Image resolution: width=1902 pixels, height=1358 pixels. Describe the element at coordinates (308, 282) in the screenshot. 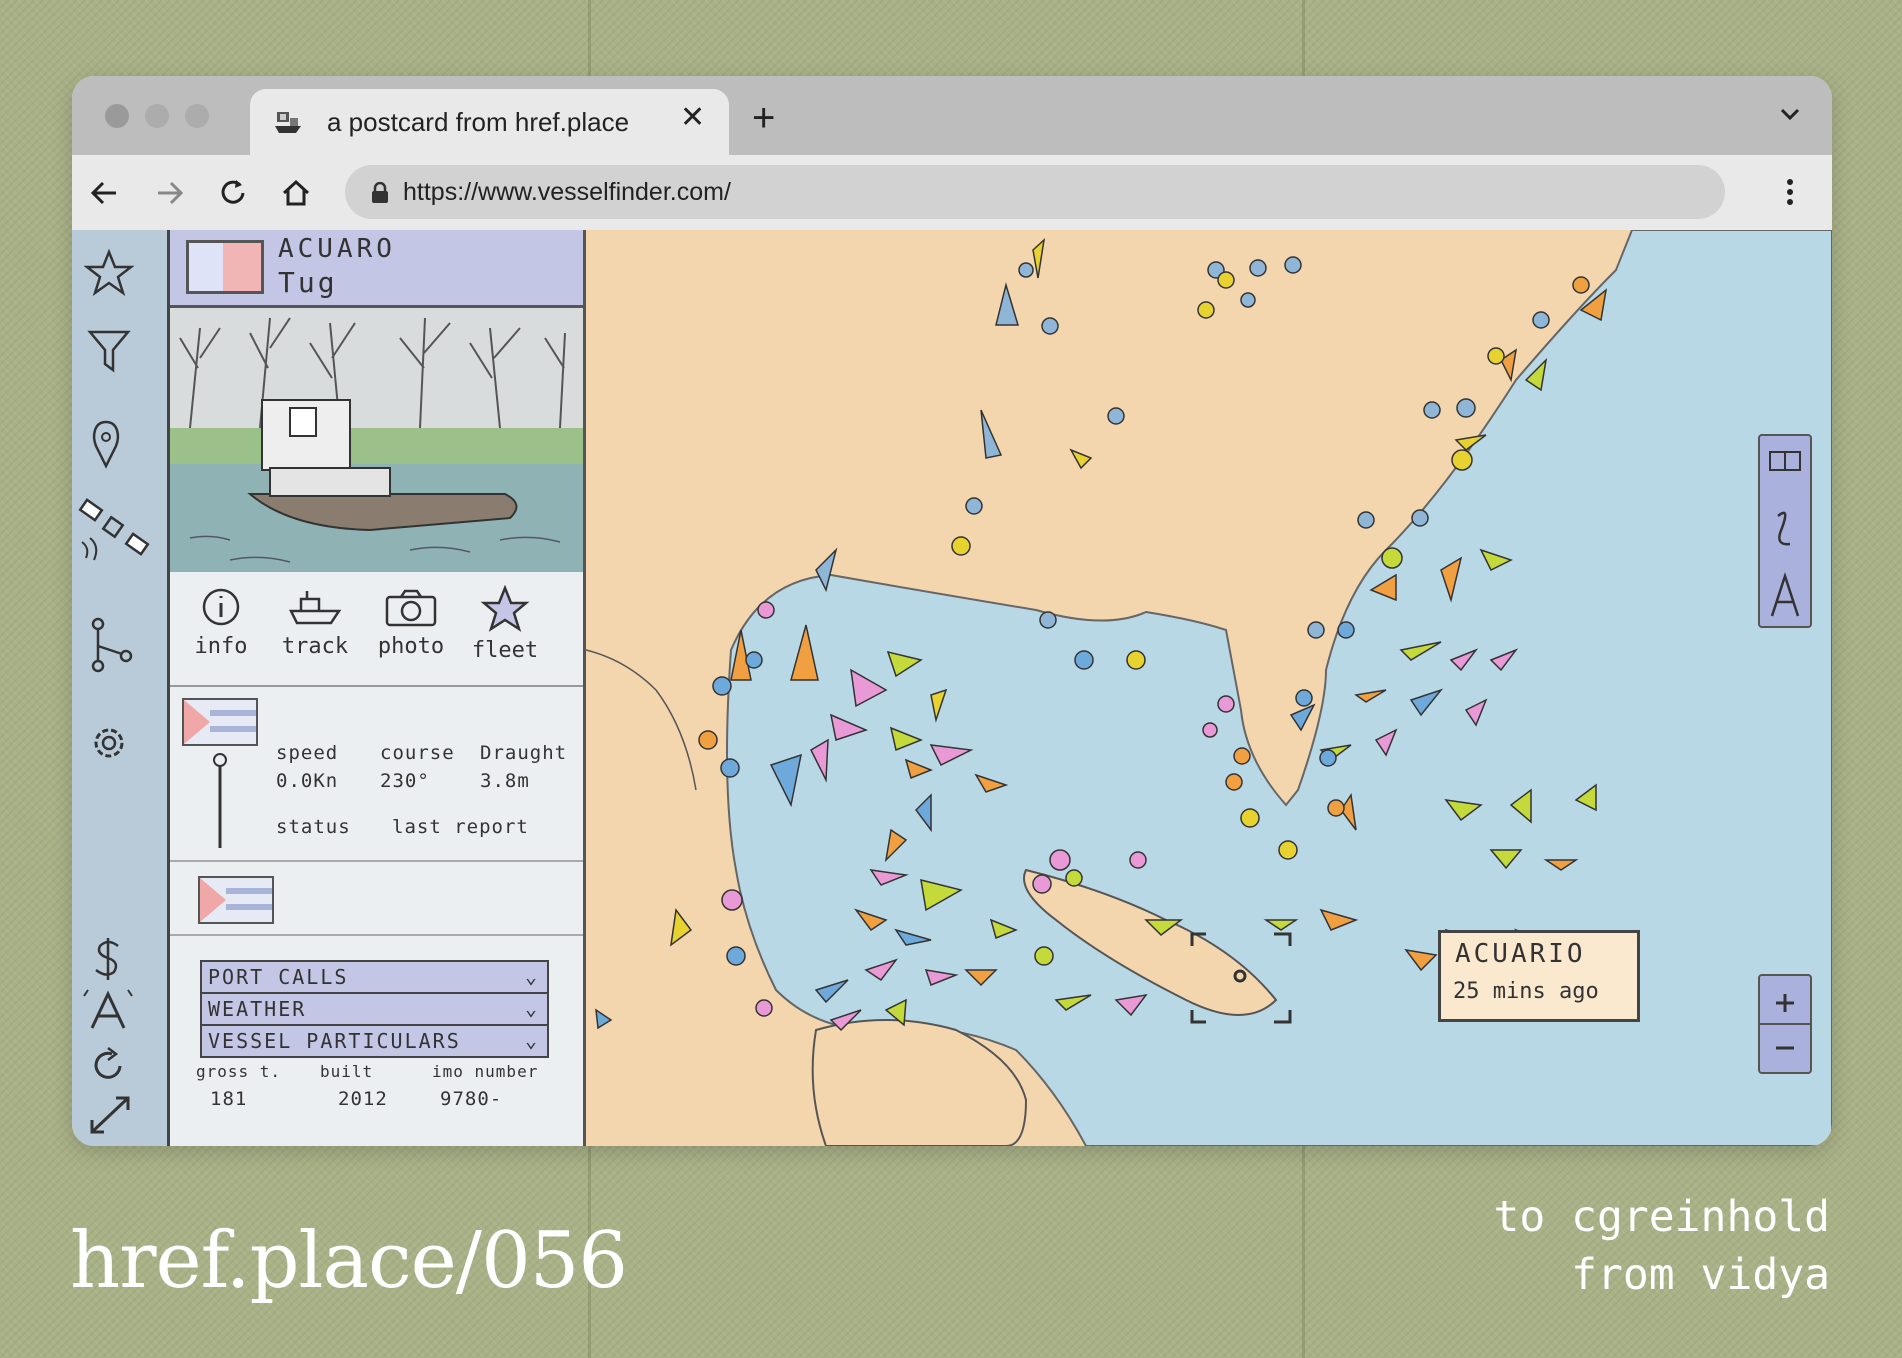

I see `vessel-type: Tug` at that location.